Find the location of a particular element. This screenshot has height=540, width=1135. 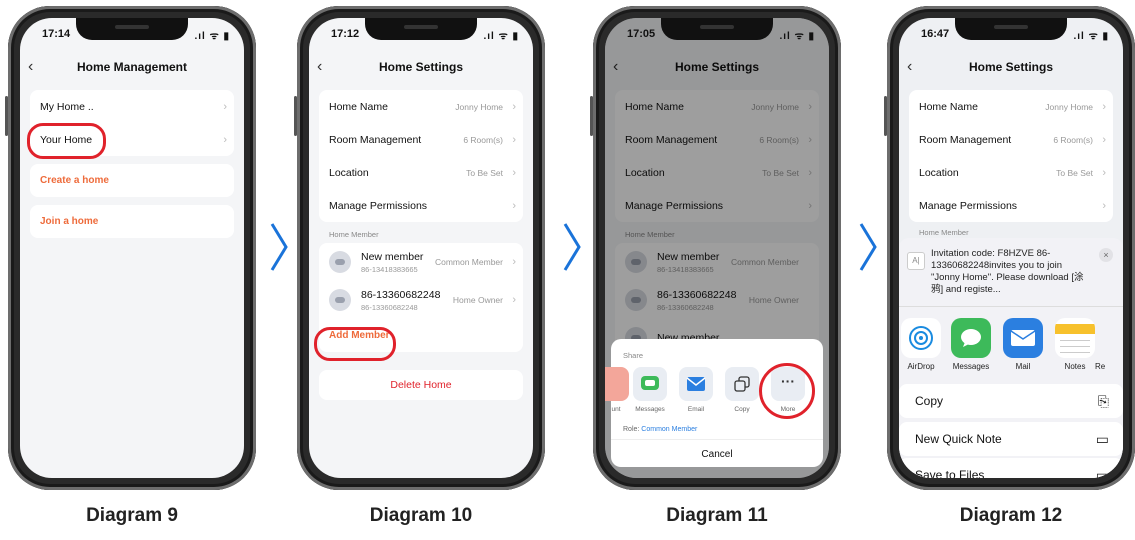

create-home-card: Create a home is located at coordinates (132, 180).